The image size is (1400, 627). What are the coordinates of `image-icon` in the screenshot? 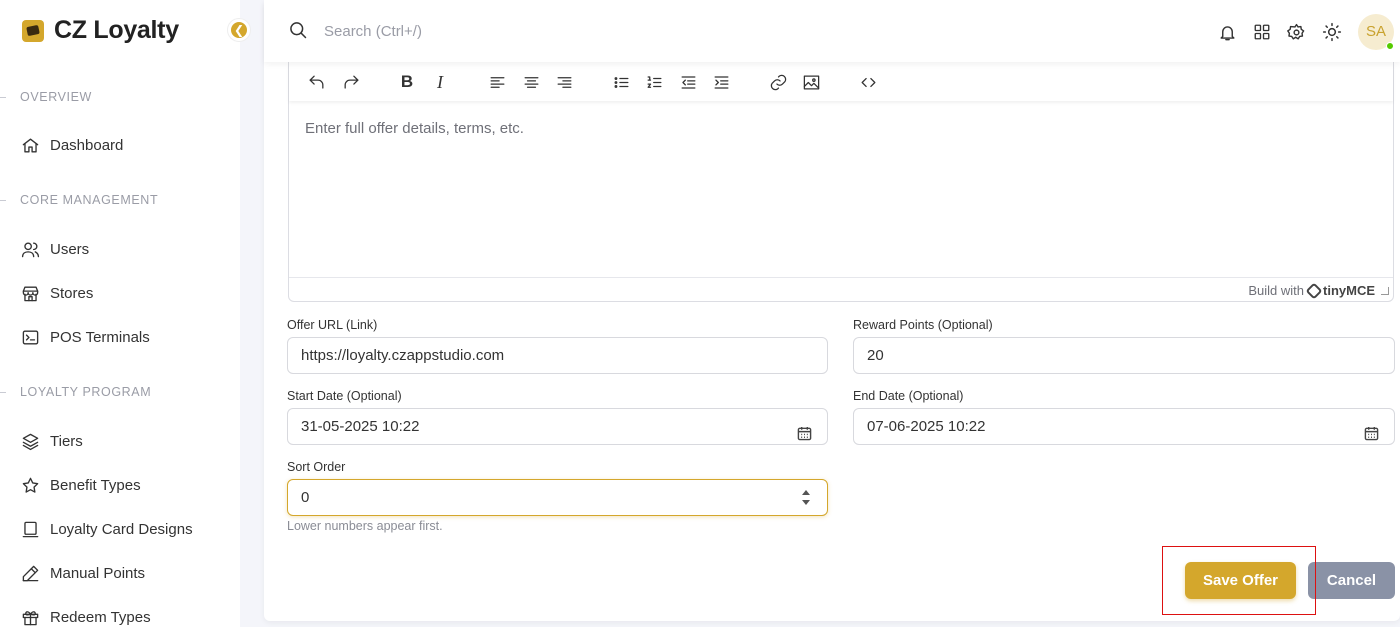 It's located at (811, 82).